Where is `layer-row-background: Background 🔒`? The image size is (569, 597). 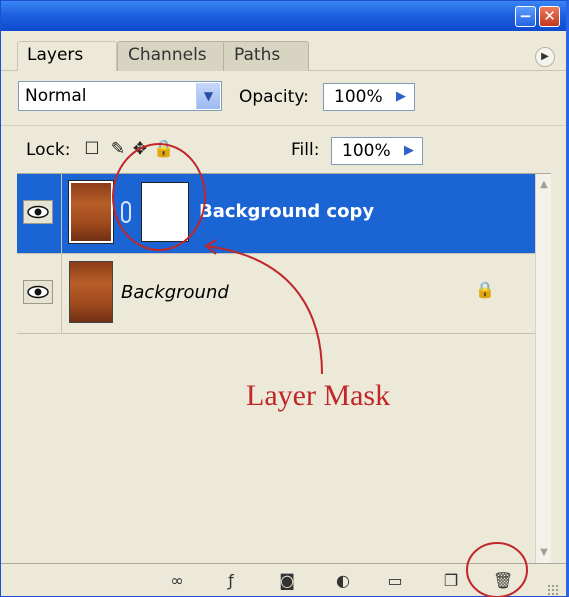
layer-row-background: Background 🔒 is located at coordinates (276, 294).